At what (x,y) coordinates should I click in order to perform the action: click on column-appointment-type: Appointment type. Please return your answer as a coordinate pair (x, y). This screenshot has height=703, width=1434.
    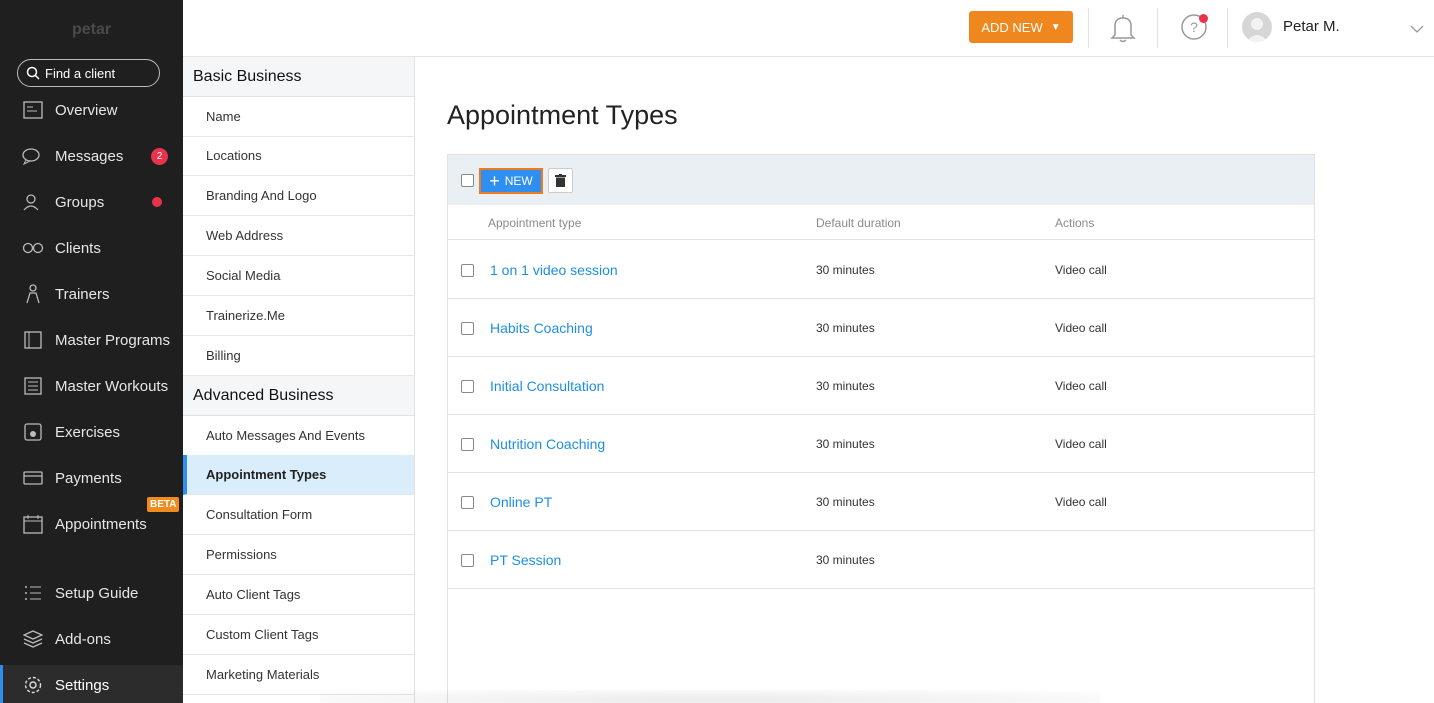
    Looking at the image, I should click on (535, 223).